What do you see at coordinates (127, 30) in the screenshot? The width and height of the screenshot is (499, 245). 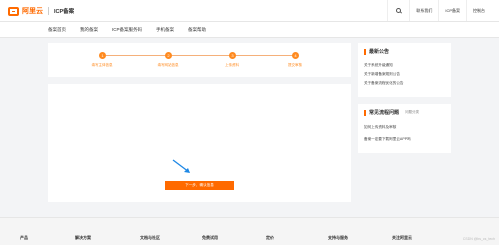 I see `nav-item-service-code: ICP备案服务码` at bounding box center [127, 30].